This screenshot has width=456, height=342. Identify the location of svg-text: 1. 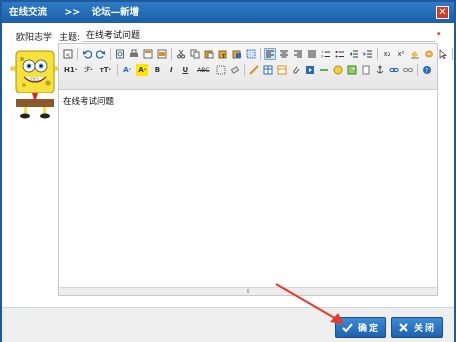
(322, 52).